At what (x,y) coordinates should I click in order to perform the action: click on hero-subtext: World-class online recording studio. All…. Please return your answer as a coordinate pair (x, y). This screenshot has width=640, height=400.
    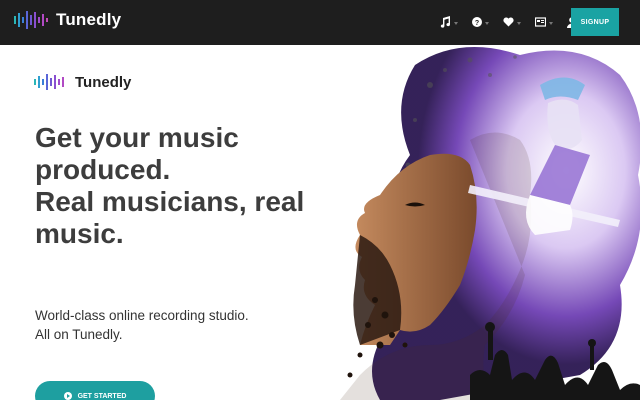
    Looking at the image, I should click on (142, 325).